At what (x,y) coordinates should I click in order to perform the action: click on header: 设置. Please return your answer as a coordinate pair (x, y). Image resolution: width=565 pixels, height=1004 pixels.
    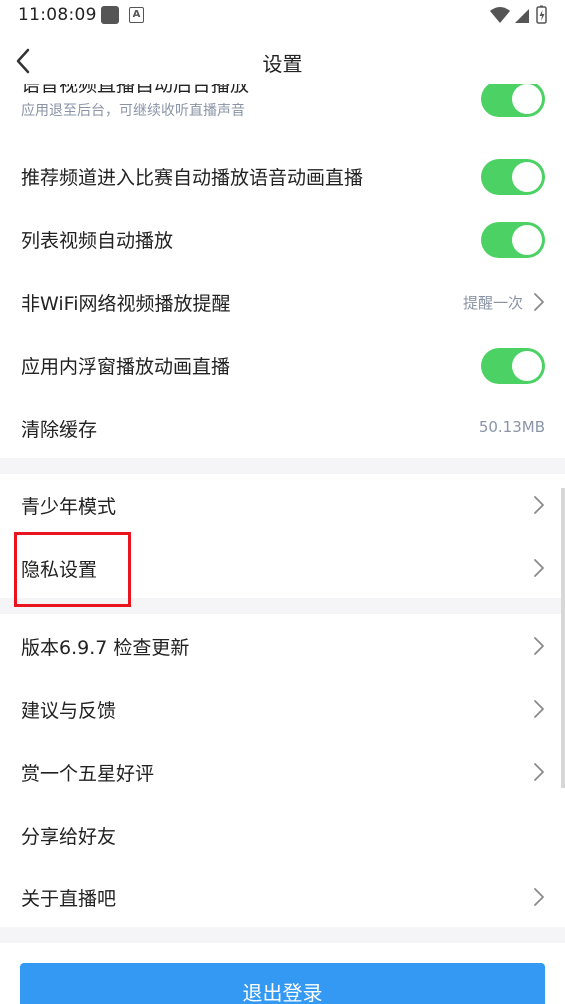
    Looking at the image, I should click on (282, 61).